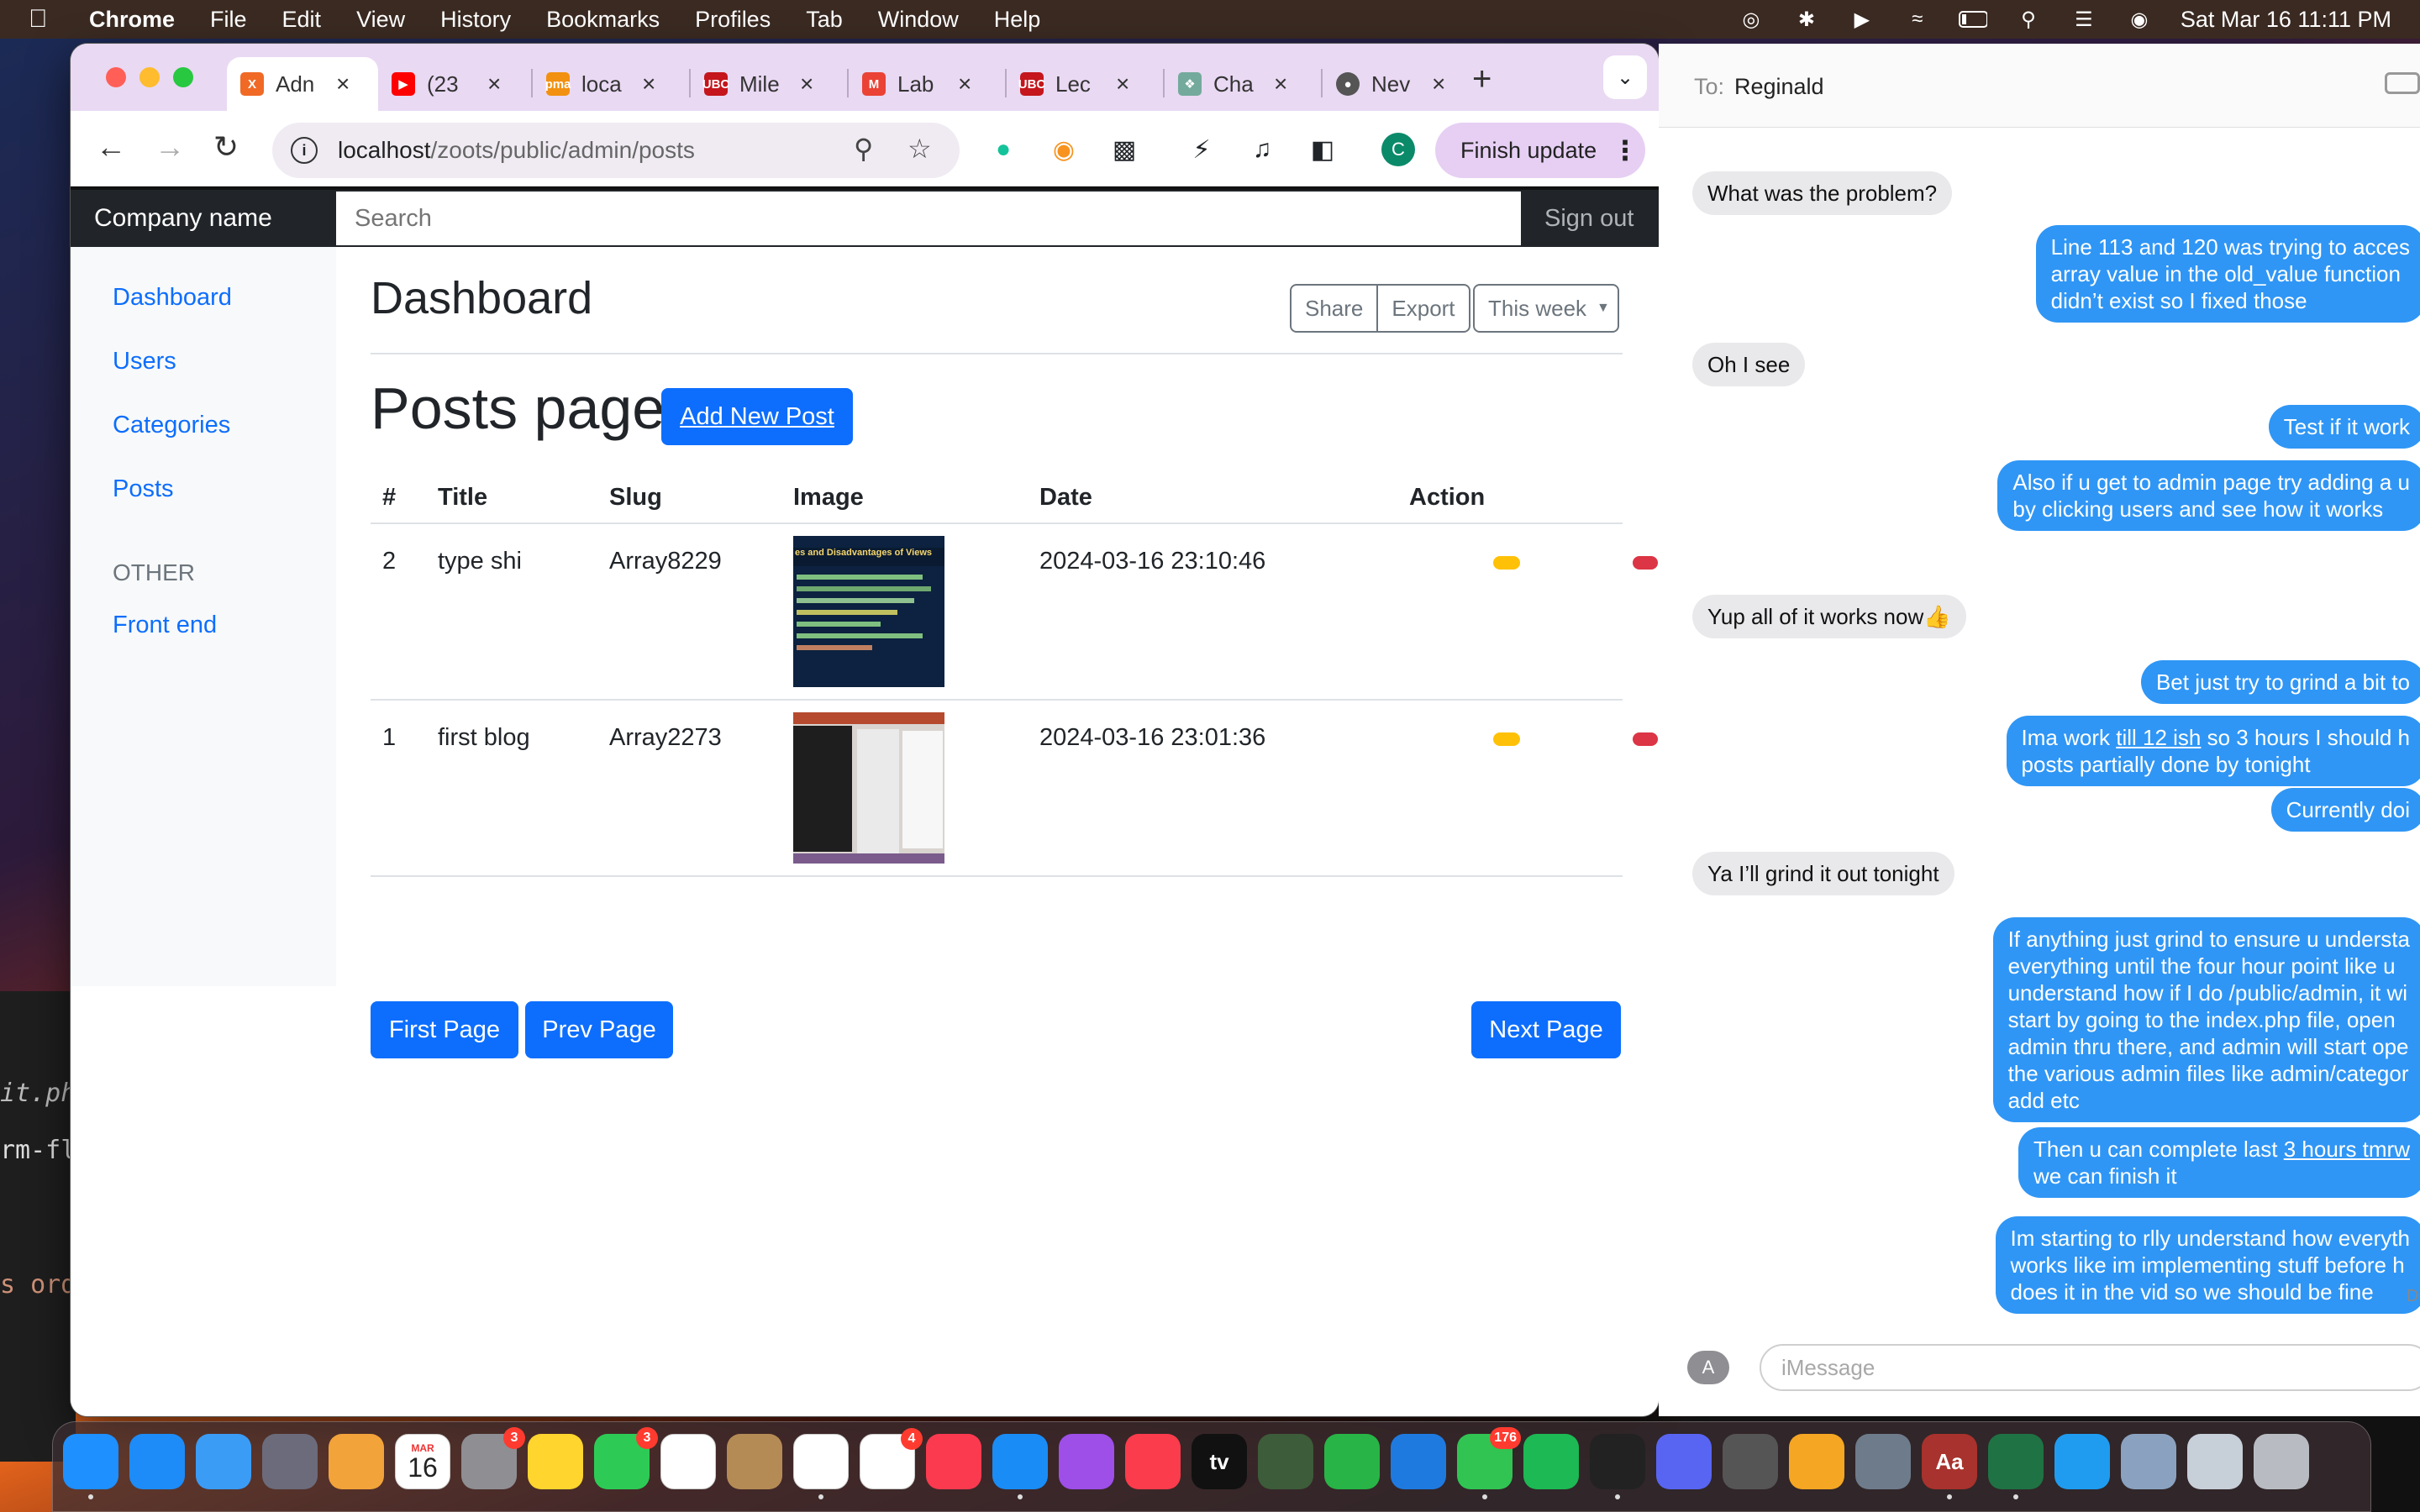 This screenshot has height=1512, width=2420. Describe the element at coordinates (1506, 563) in the screenshot. I see `edit-post-button` at that location.